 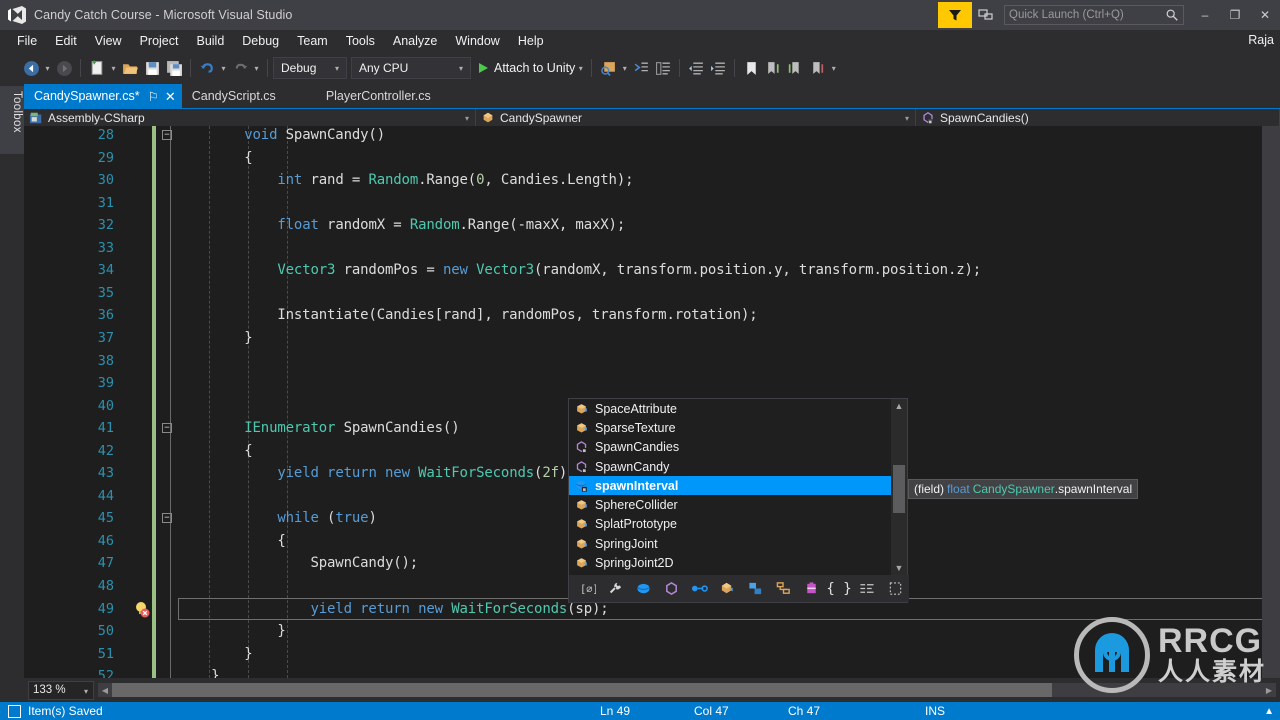 I want to click on completion-item: SpawnCandies, so click(x=730, y=447).